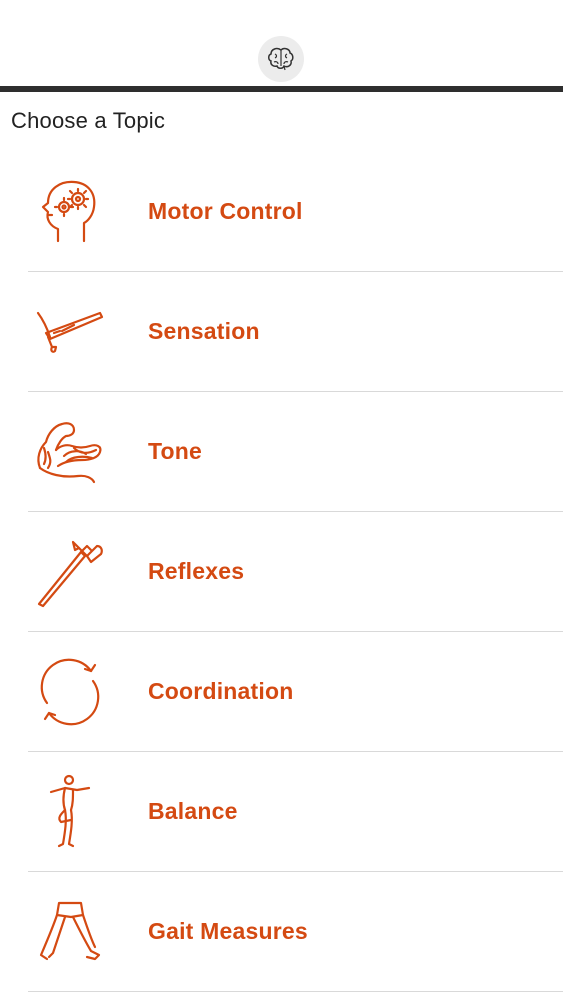  What do you see at coordinates (228, 931) in the screenshot?
I see `topic-label: Gait Measures` at bounding box center [228, 931].